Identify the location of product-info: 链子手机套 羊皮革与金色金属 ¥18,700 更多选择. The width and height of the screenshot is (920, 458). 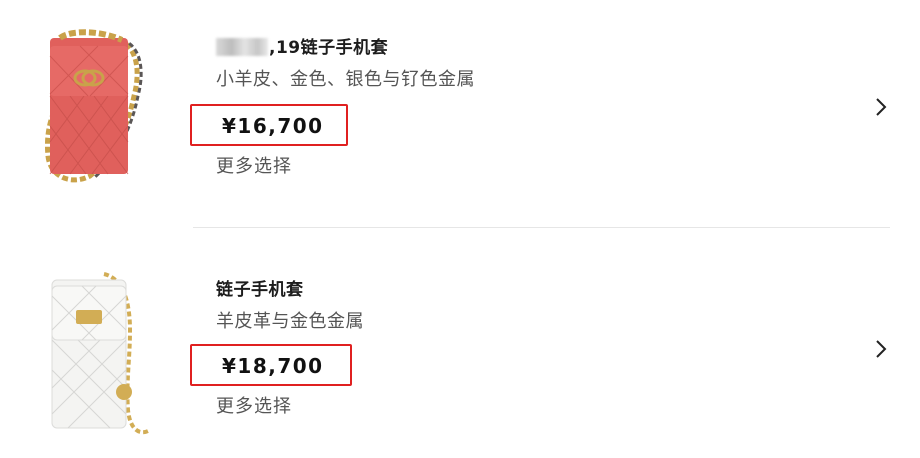
(277, 347).